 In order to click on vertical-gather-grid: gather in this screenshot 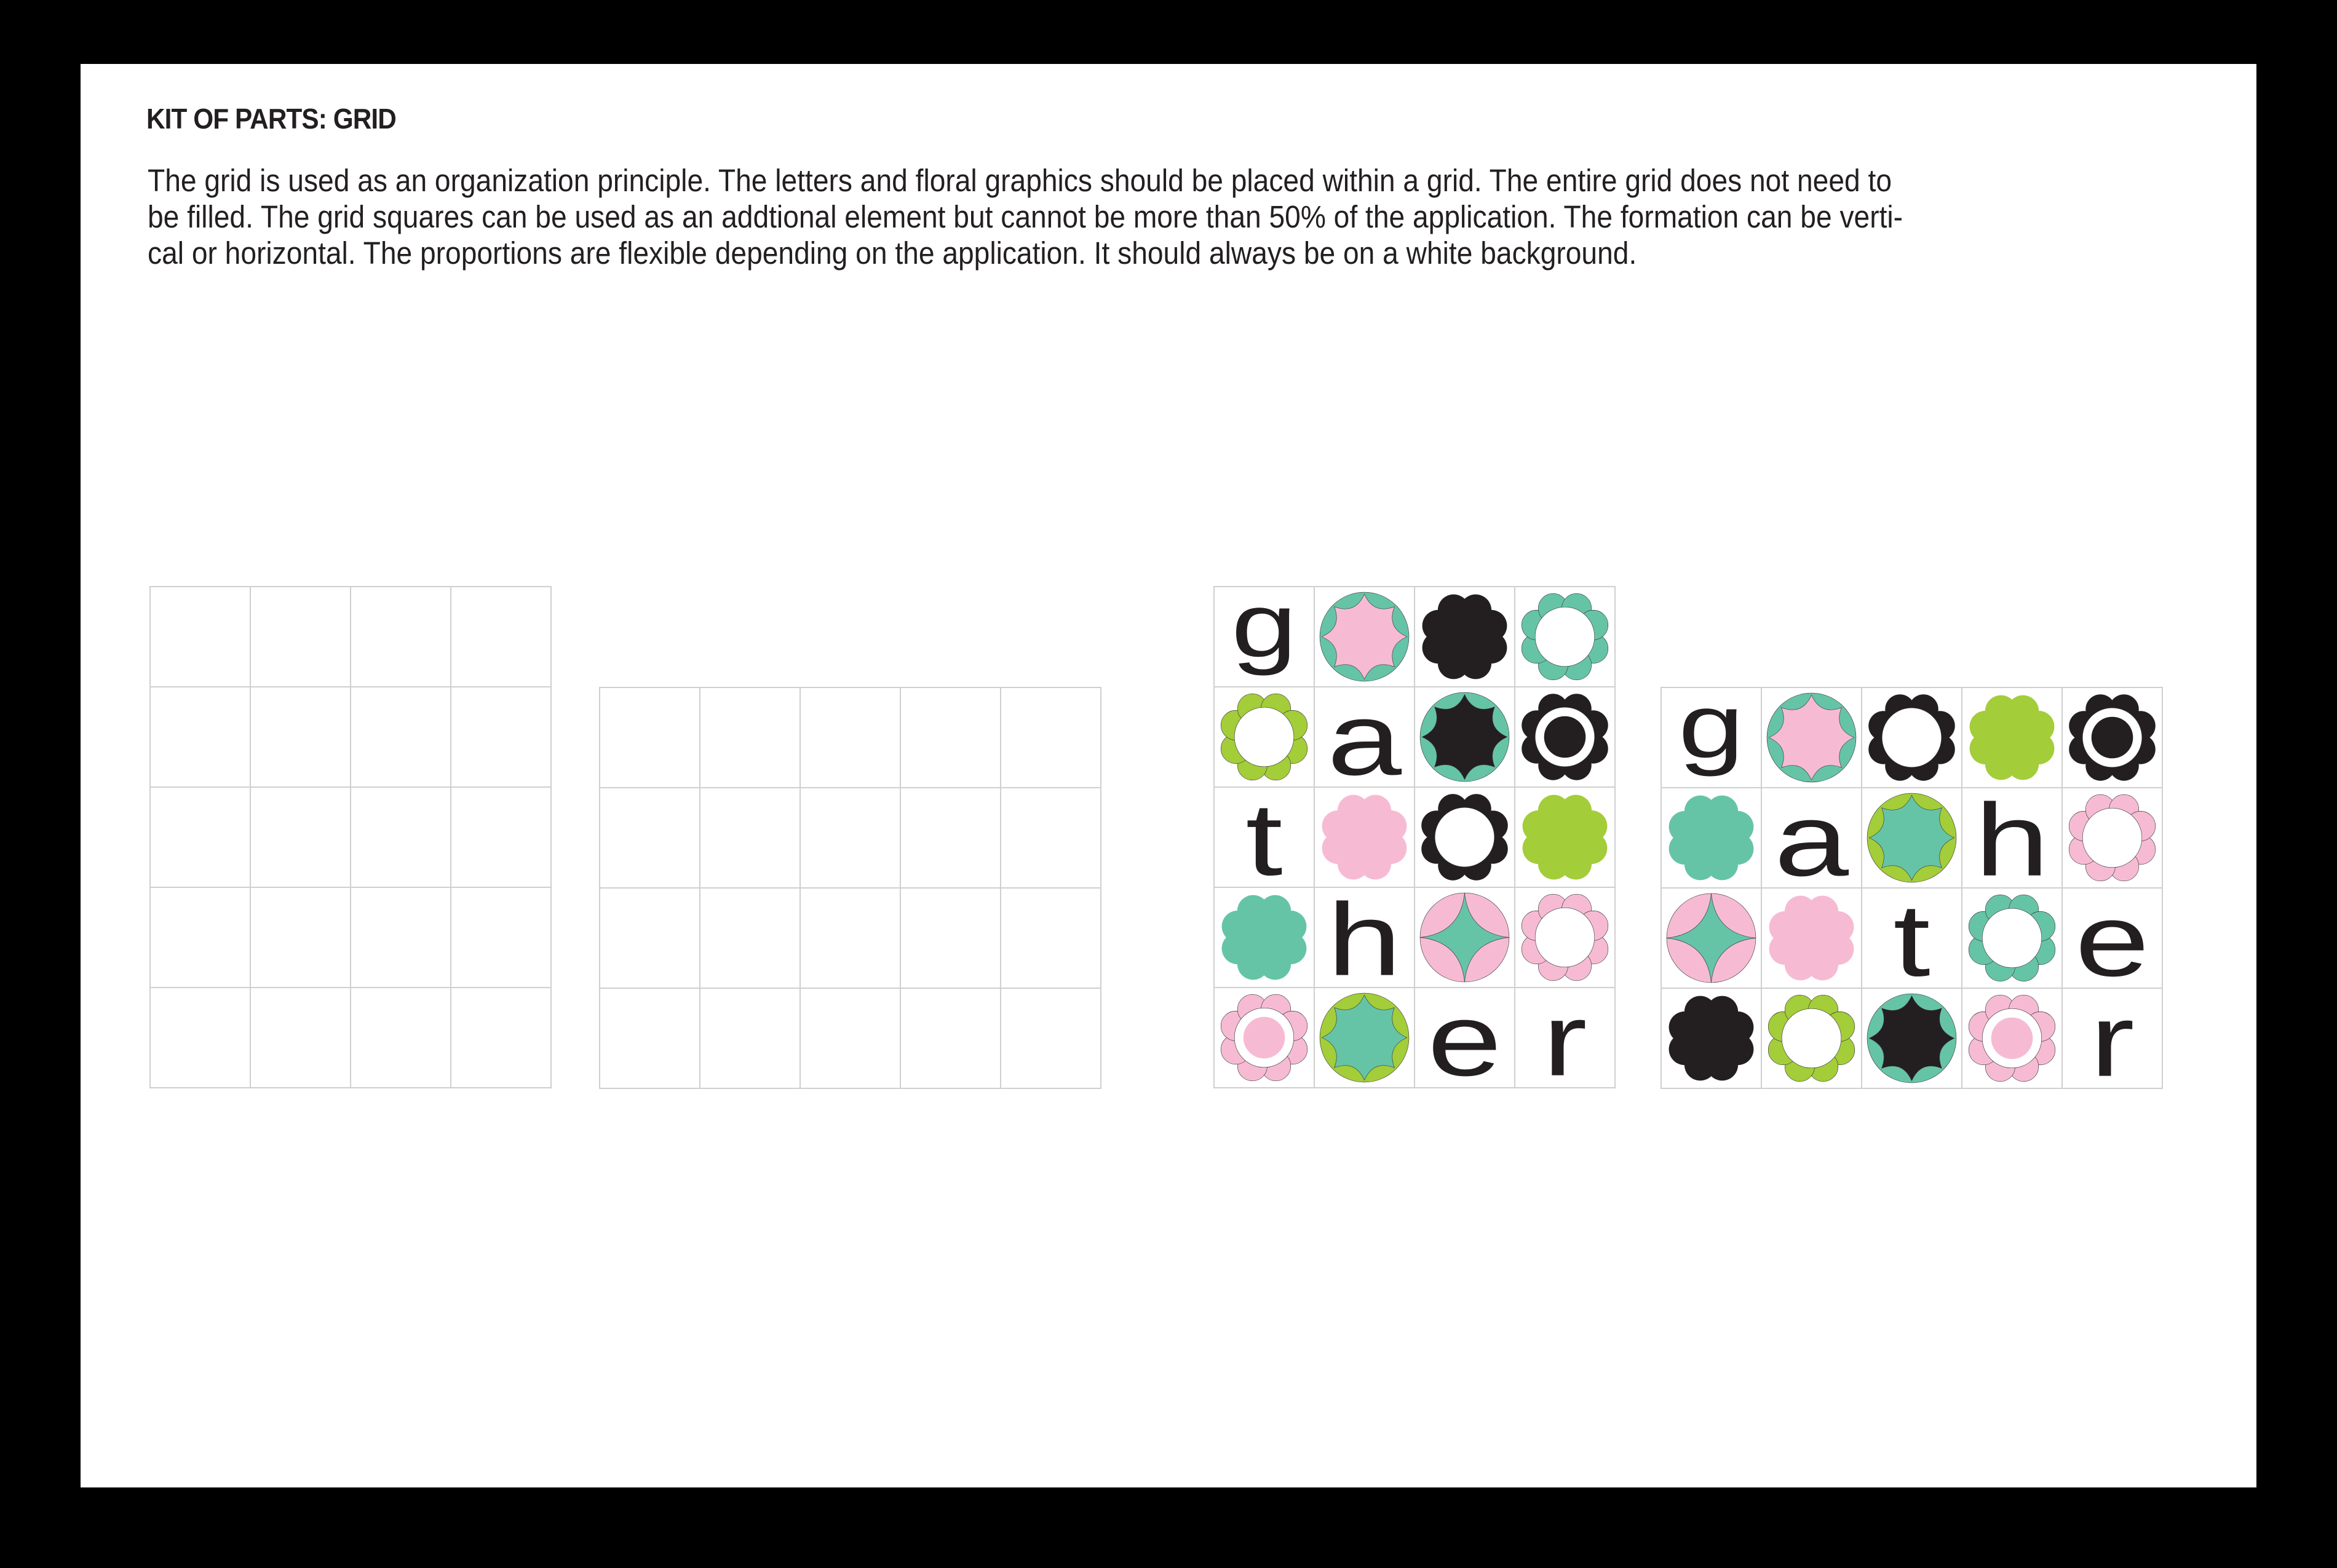, I will do `click(1414, 837)`.